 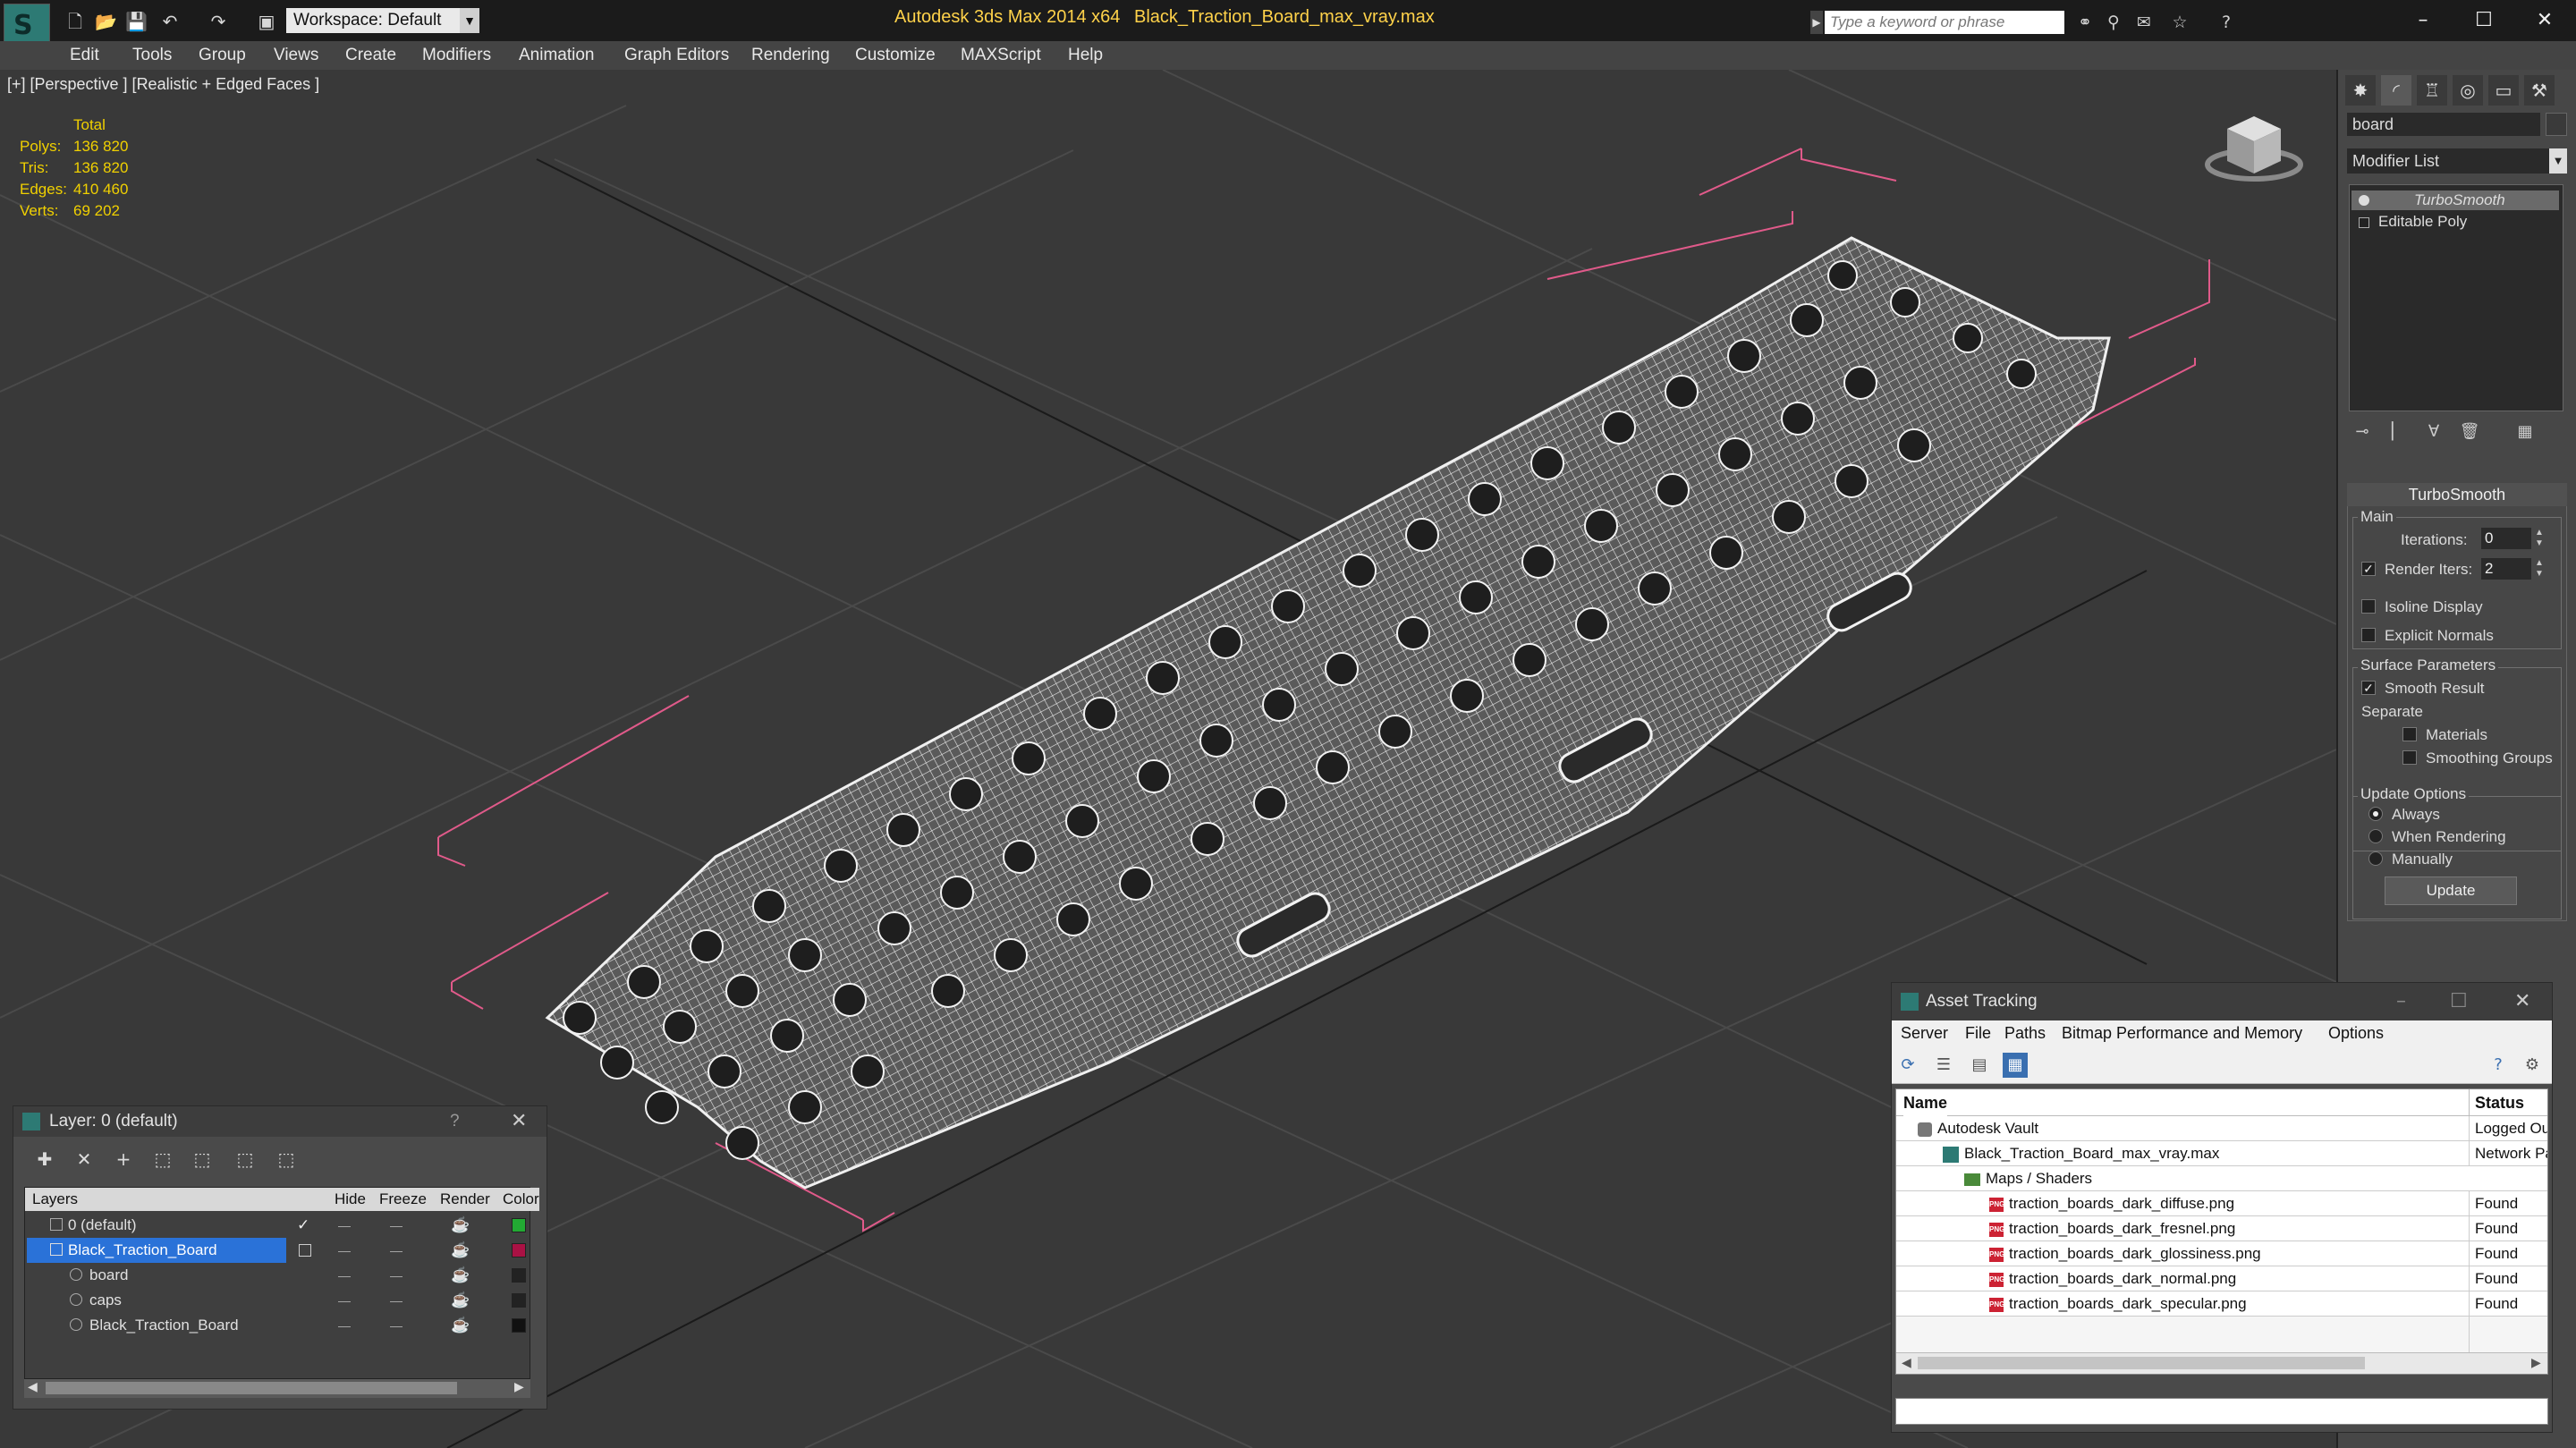 I want to click on create-layer-icon: ✚, so click(x=44, y=1159).